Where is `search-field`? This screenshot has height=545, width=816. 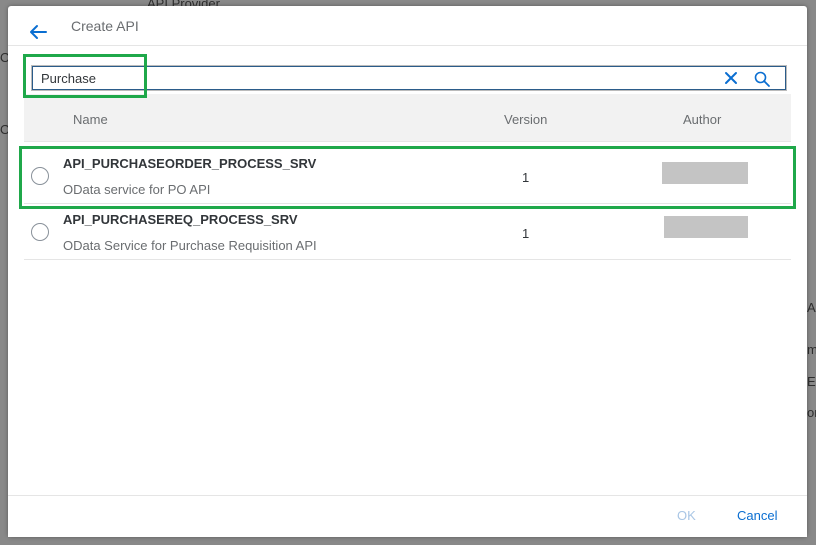 search-field is located at coordinates (409, 78).